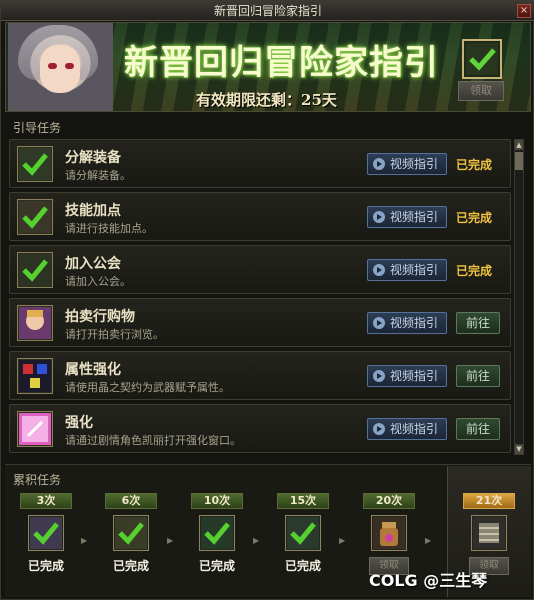  I want to click on close-button: ×, so click(524, 11).